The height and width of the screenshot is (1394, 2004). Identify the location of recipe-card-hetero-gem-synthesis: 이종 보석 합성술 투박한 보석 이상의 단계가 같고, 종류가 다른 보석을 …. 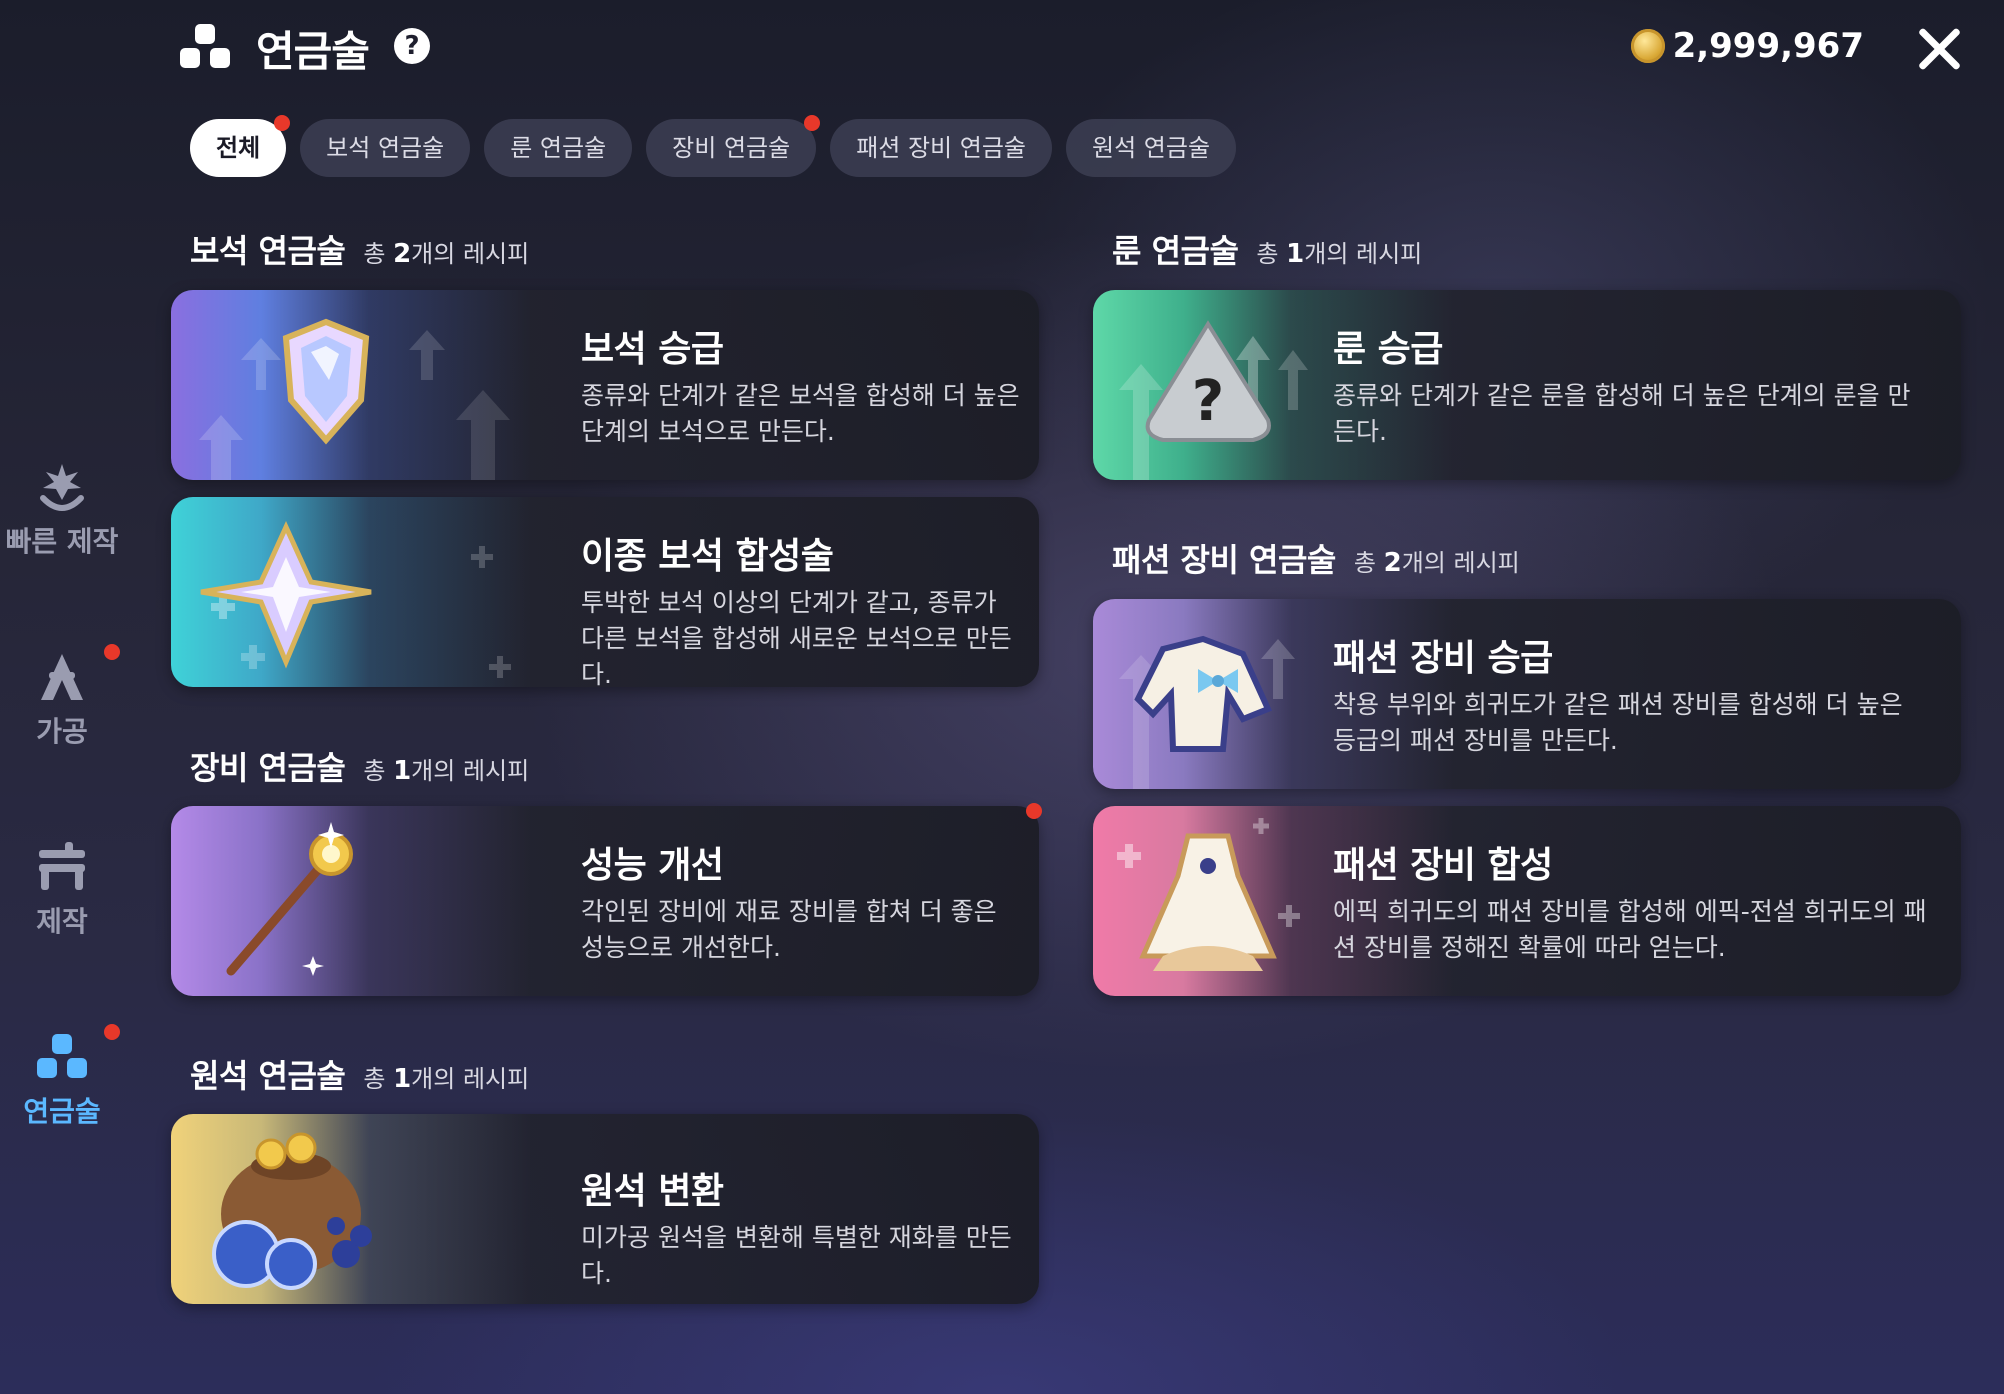
(605, 592).